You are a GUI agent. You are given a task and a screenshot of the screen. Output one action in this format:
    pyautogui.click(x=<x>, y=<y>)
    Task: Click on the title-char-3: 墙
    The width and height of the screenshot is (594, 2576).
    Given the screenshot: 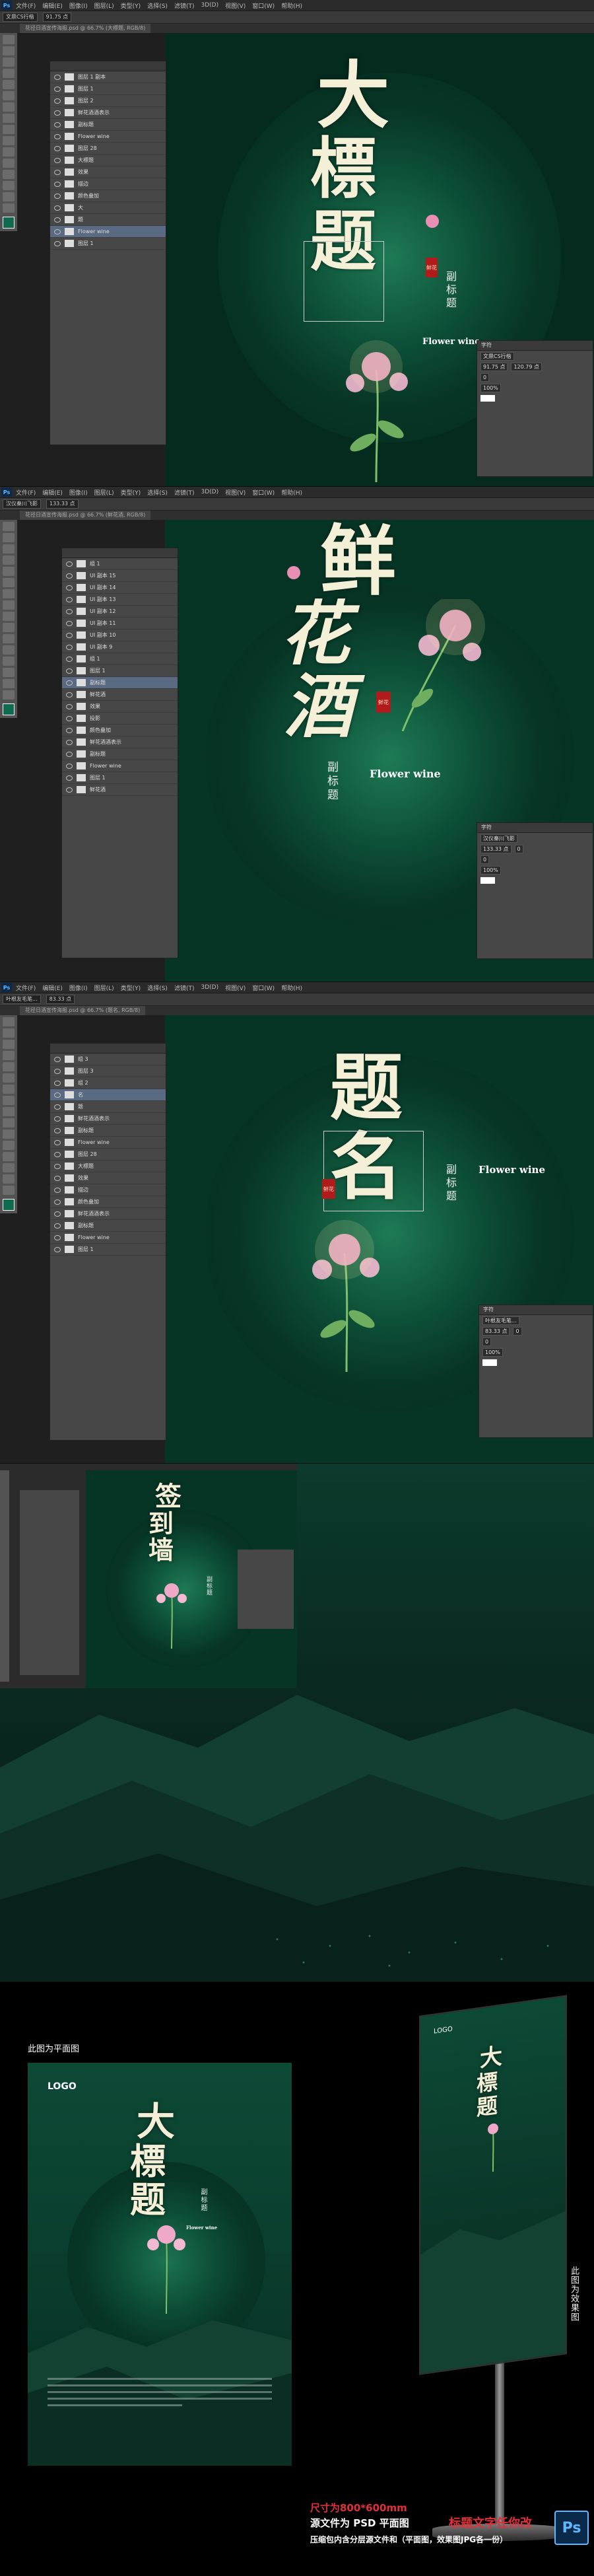 What is the action you would take?
    pyautogui.click(x=161, y=1550)
    